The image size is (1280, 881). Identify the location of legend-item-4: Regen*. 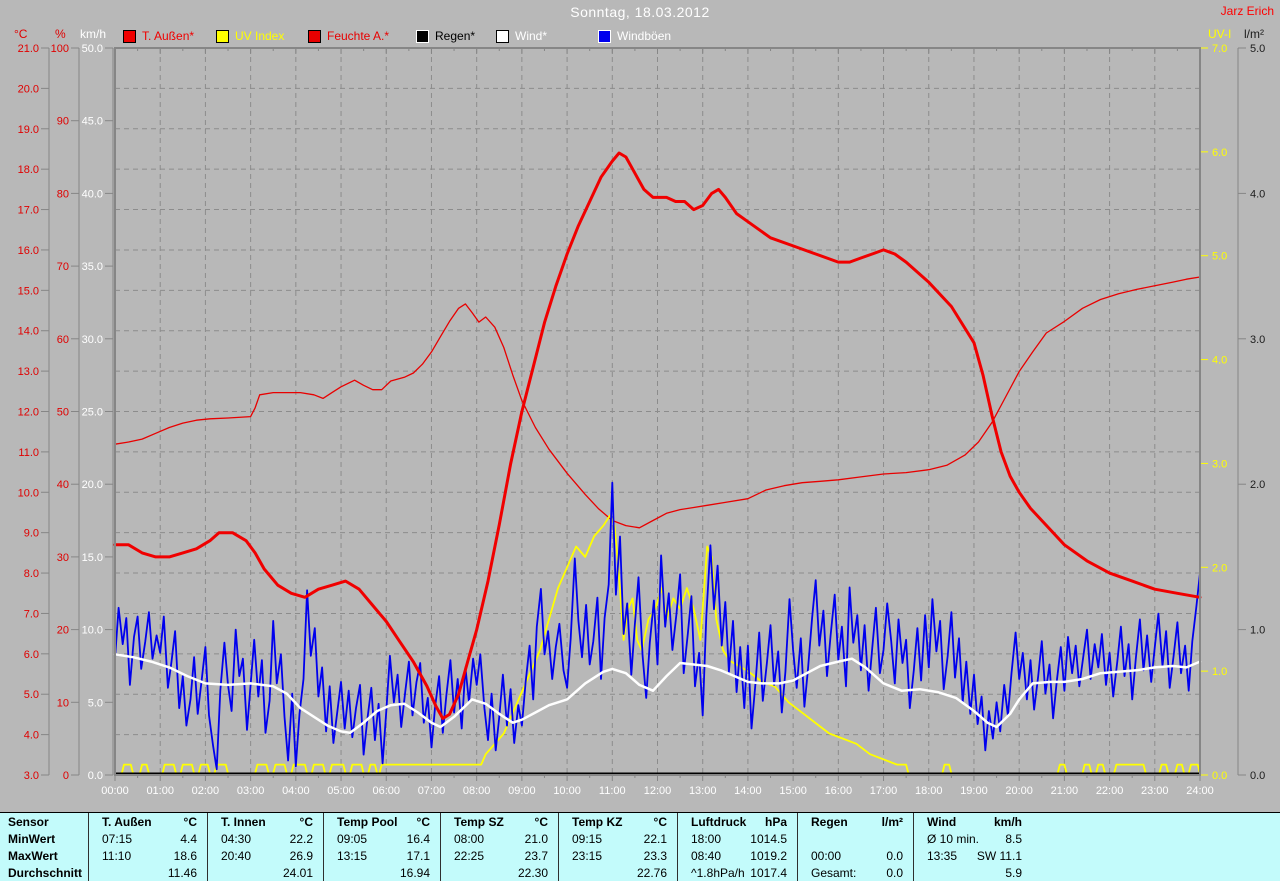
(445, 36).